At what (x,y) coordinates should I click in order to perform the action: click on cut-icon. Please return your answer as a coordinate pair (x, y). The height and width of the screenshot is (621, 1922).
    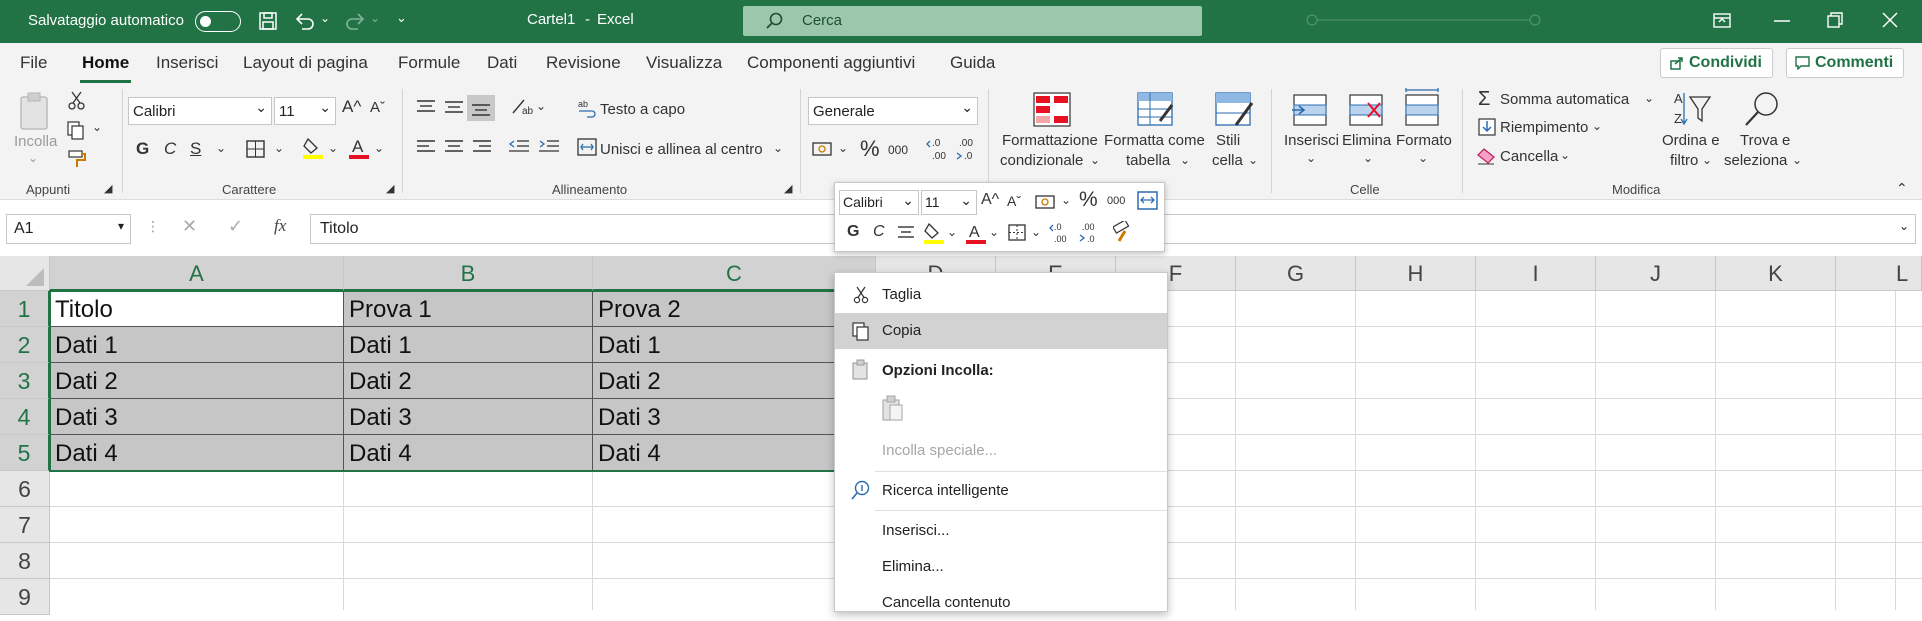
    Looking at the image, I should click on (77, 101).